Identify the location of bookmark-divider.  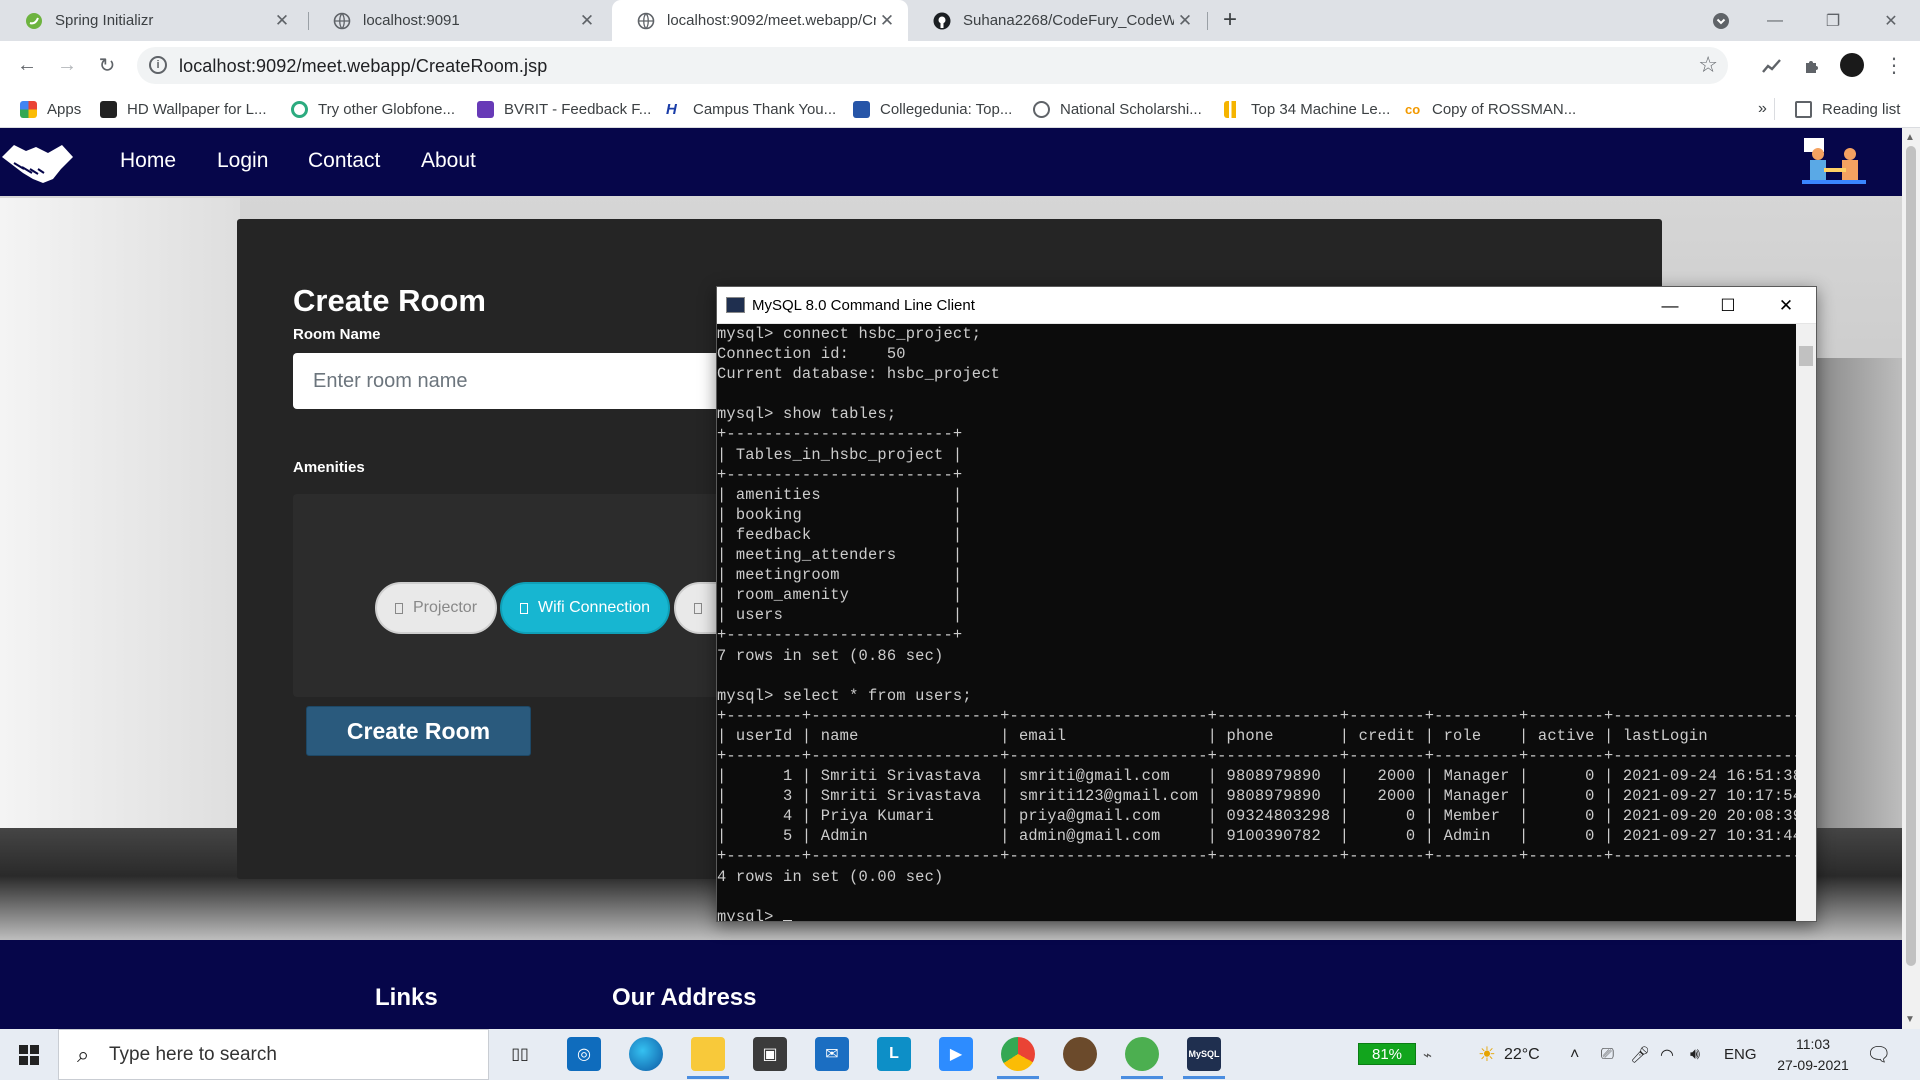
(1774, 109).